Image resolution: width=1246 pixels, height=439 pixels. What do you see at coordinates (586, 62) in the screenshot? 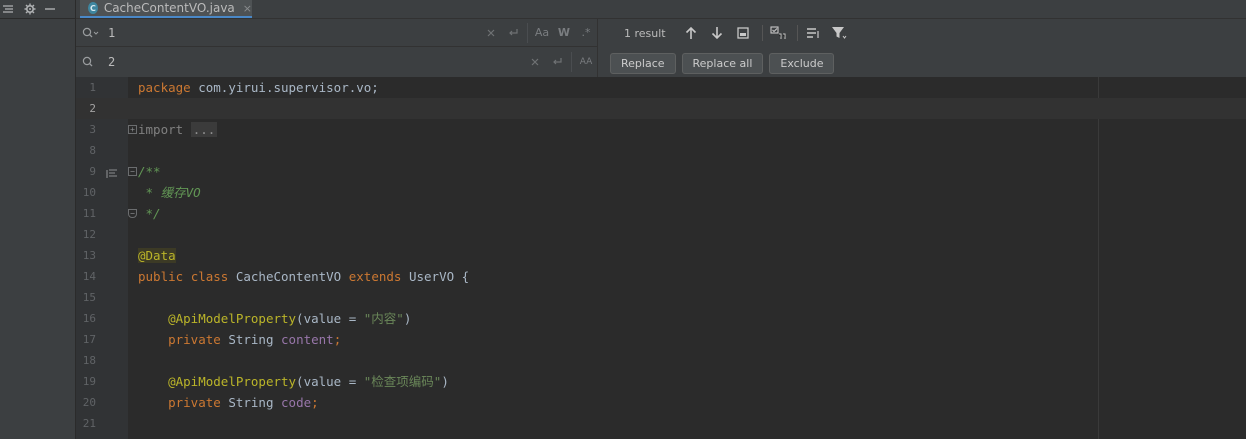
I see `preserve-case-icon: AA` at bounding box center [586, 62].